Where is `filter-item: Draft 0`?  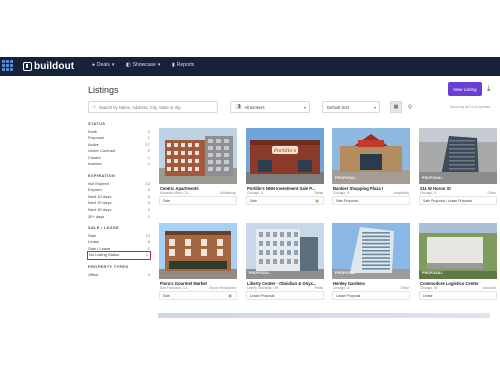
filter-item: Draft 0 is located at coordinates (120, 132).